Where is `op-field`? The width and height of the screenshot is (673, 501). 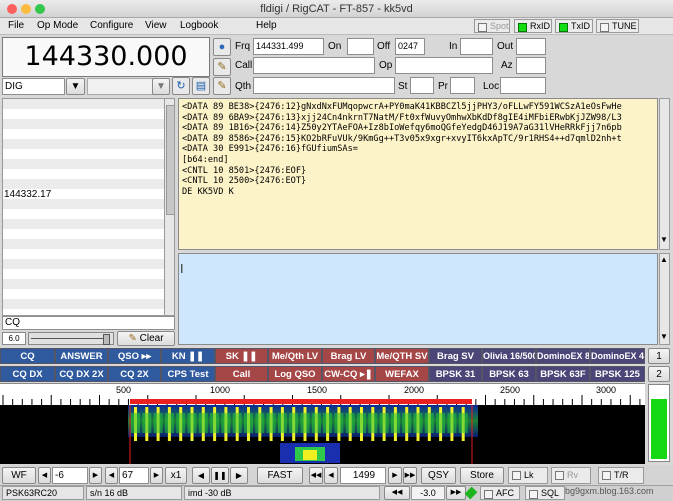
op-field is located at coordinates (444, 65).